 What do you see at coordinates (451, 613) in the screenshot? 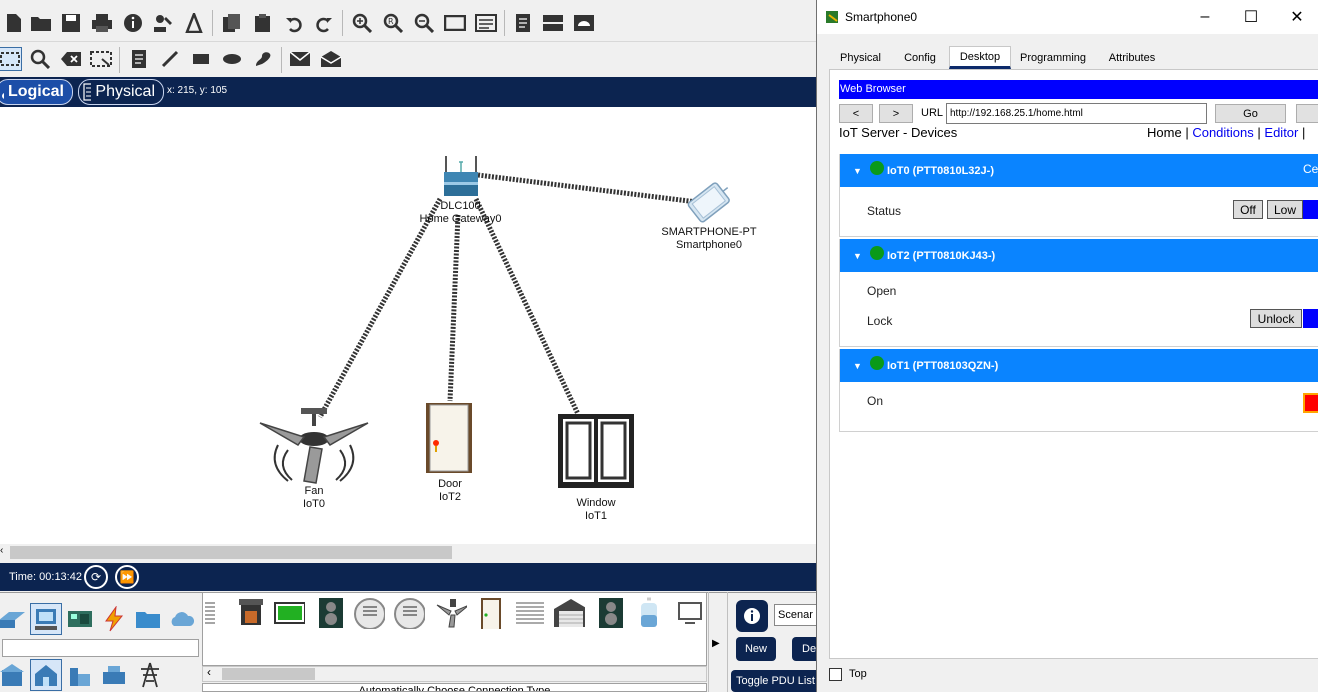
I see `ceiling-fan-strip-icon` at bounding box center [451, 613].